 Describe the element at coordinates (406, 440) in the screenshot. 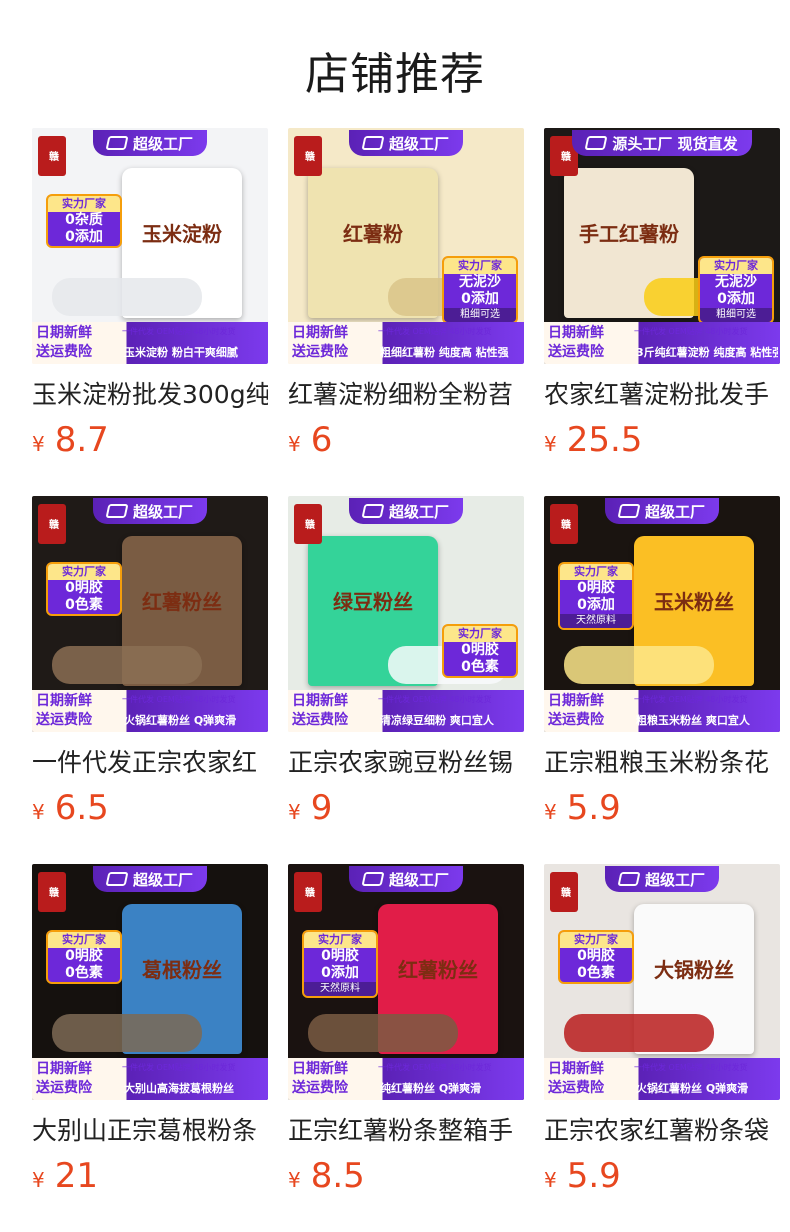

I see `product-price: ¥ 6` at that location.